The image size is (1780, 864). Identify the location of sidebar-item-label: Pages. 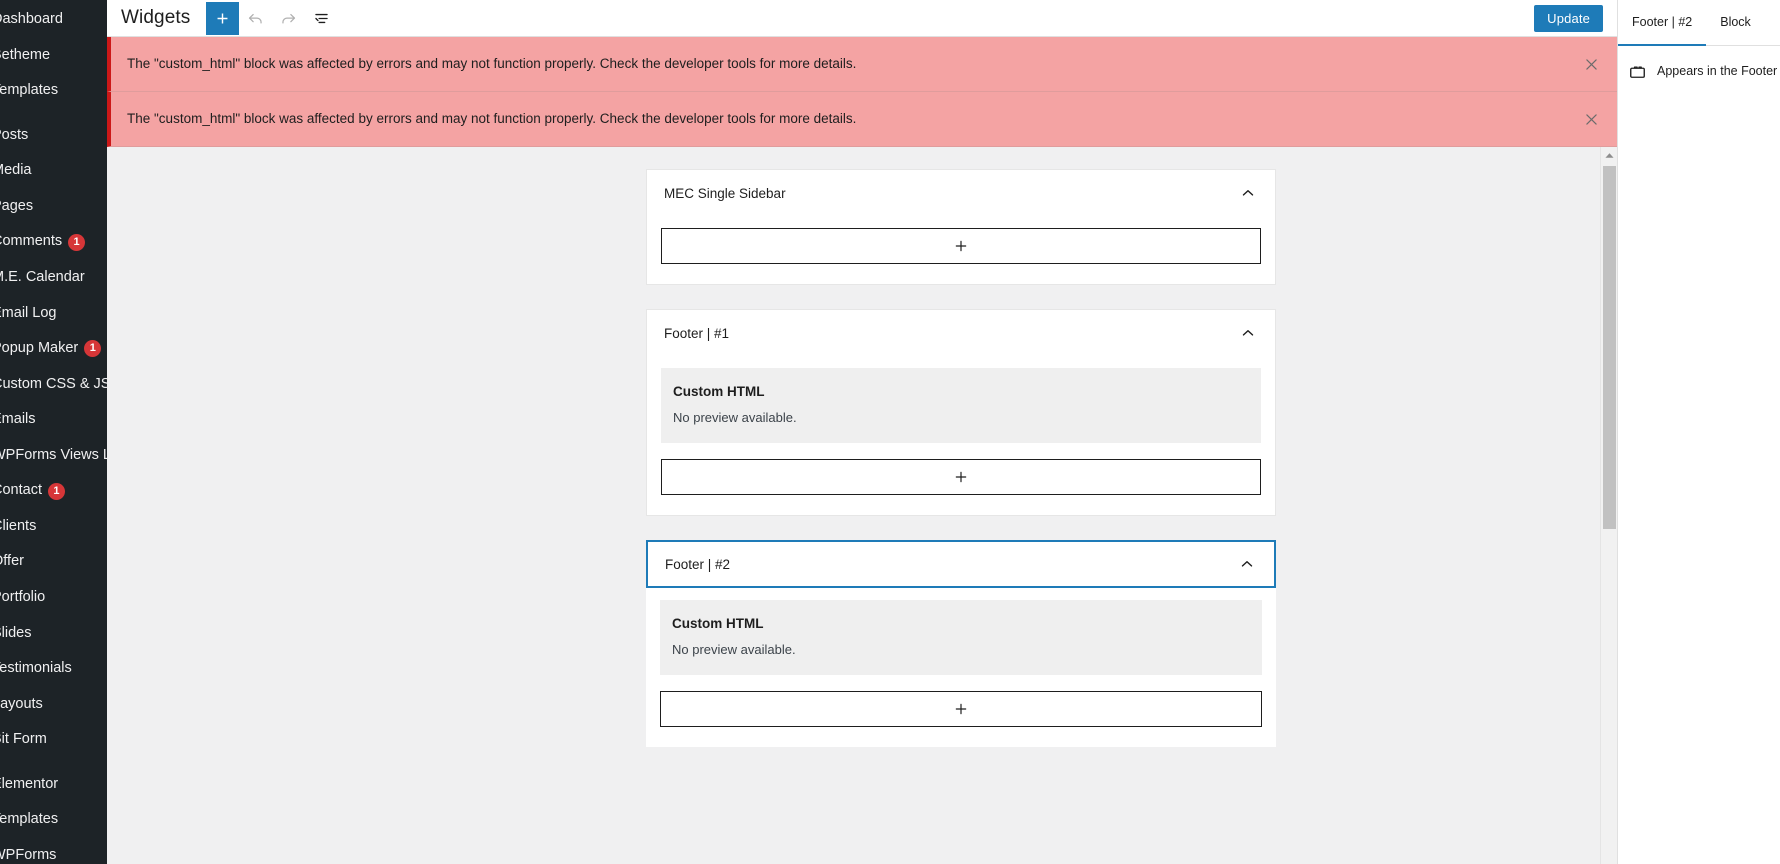
(17, 205).